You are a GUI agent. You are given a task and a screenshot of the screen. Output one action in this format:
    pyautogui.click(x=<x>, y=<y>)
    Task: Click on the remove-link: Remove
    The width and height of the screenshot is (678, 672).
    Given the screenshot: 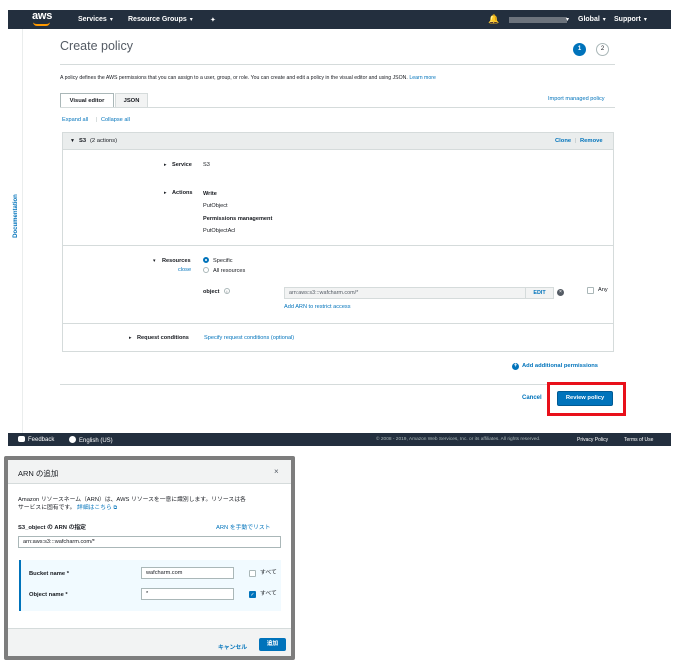 What is the action you would take?
    pyautogui.click(x=591, y=141)
    